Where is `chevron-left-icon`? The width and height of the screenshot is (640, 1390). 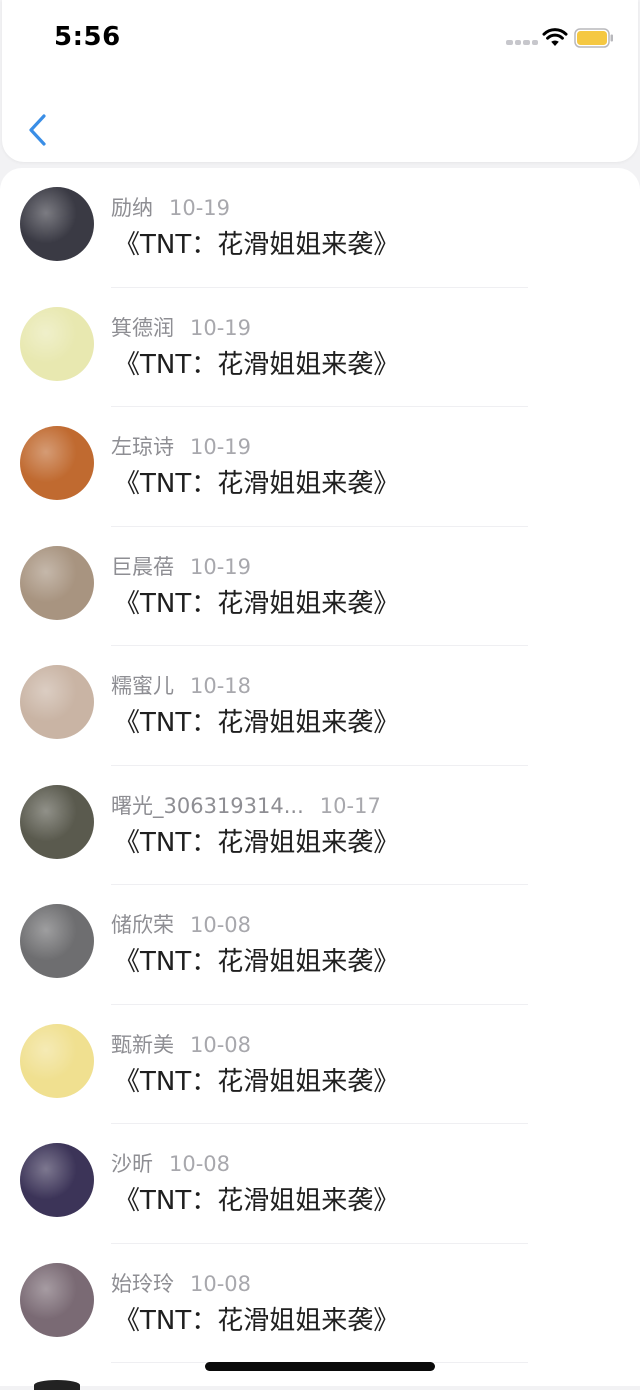 chevron-left-icon is located at coordinates (37, 130).